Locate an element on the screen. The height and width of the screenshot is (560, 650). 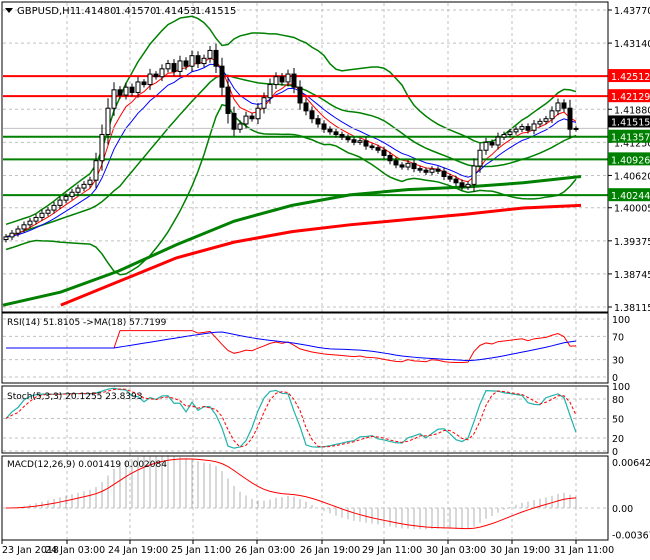
macd-title: MACD(12,26,9) 0.001419 0.002084 is located at coordinates (87, 465).